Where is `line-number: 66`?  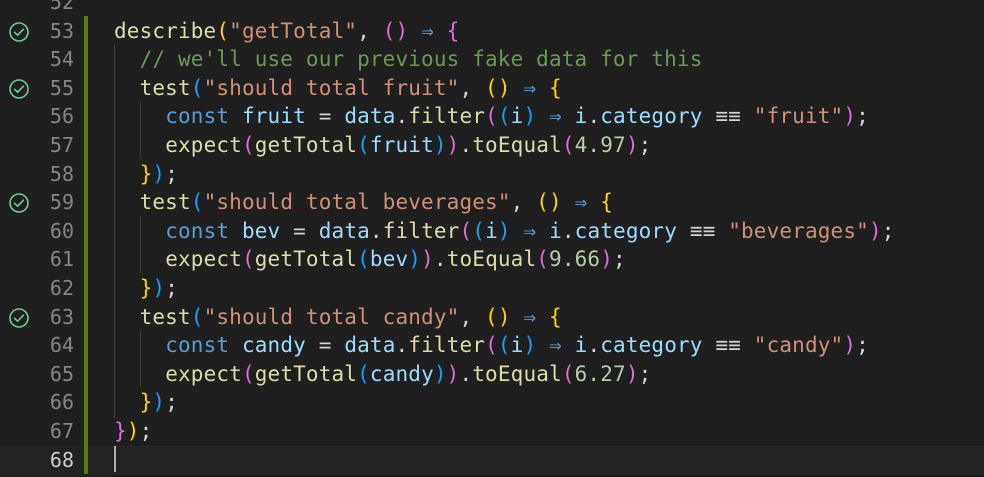 line-number: 66 is located at coordinates (61, 402).